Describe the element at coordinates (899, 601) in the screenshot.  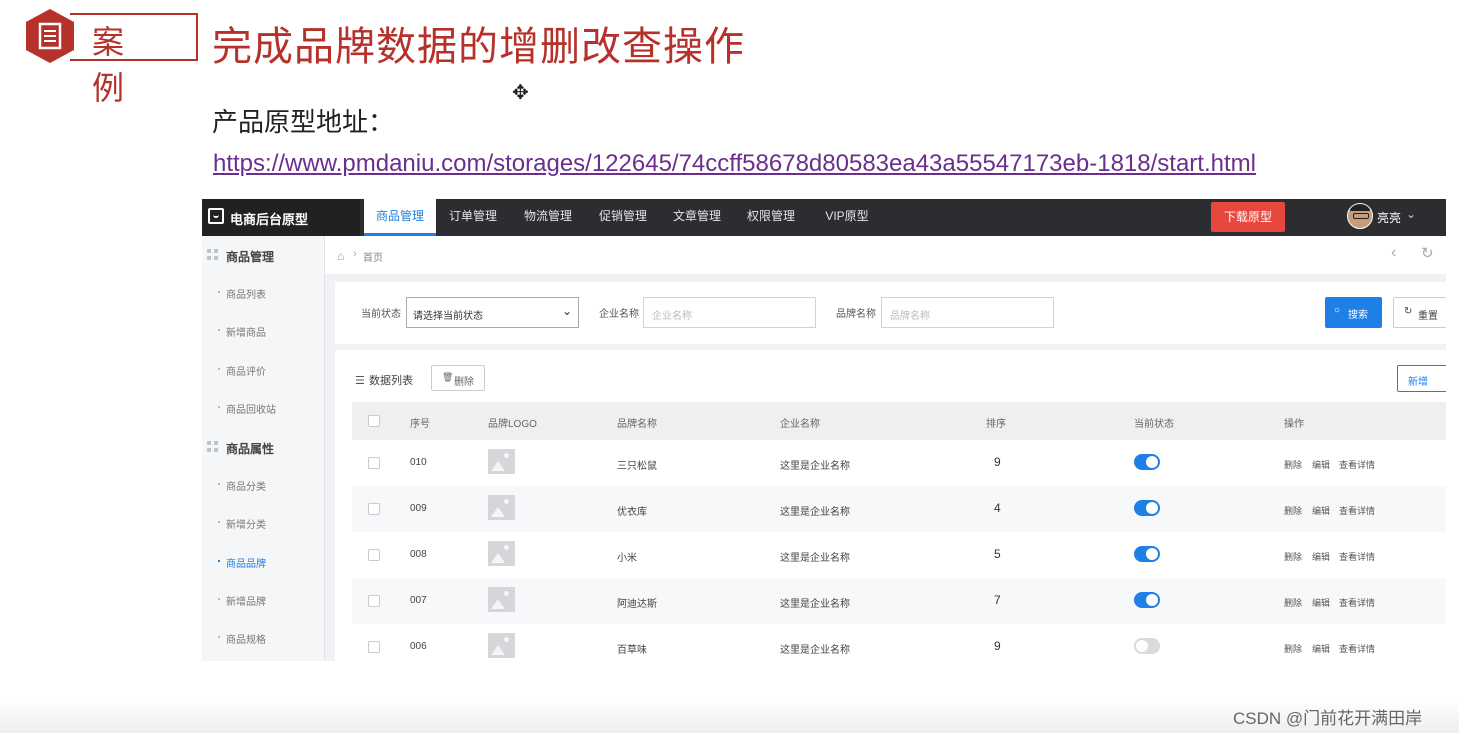
I see `table-row: 007 阿迪达斯 这里是企业名称 7 删除 编辑 查看详情` at that location.